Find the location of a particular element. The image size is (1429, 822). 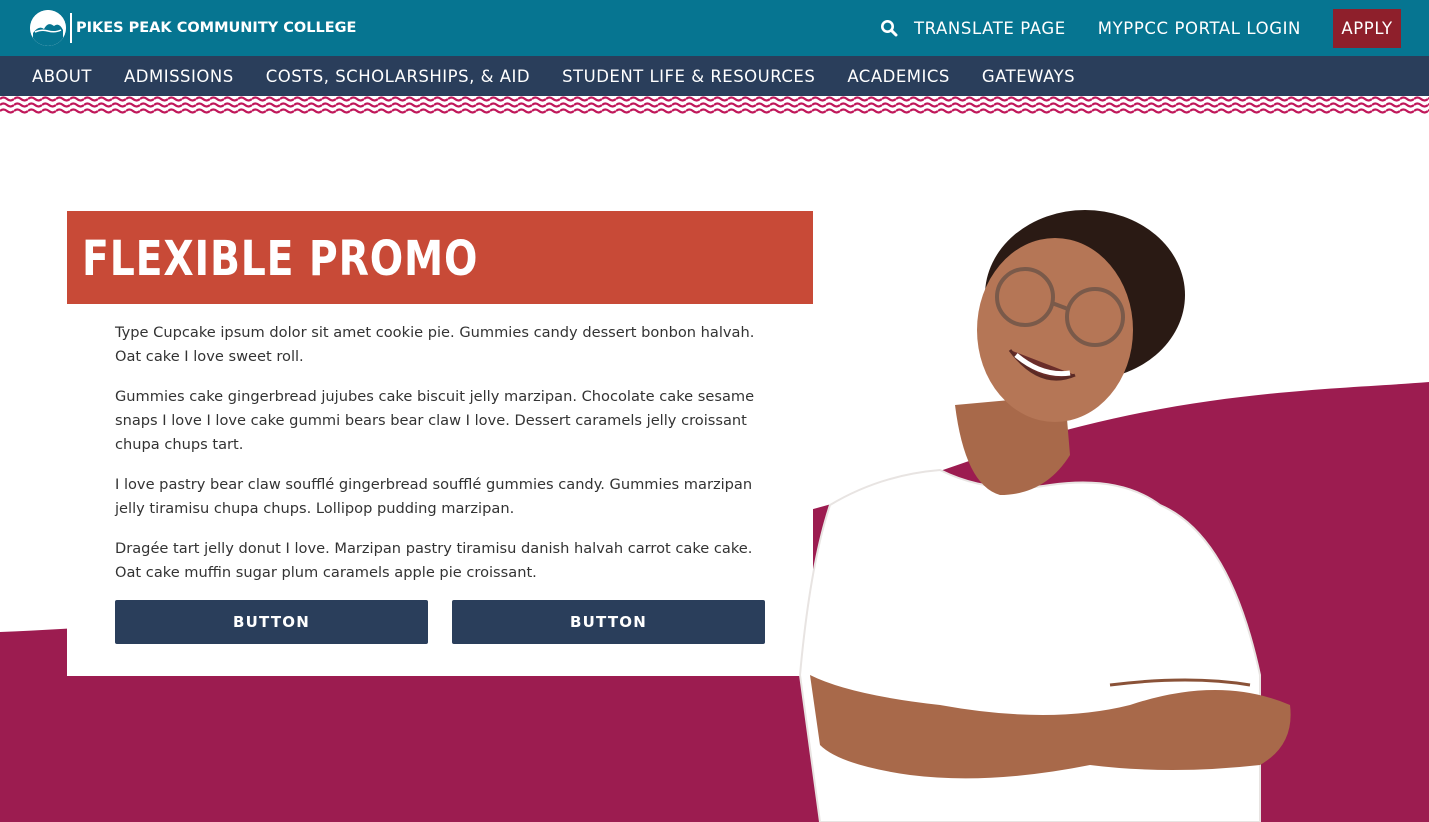

nav-item-academics: ACADEMICS is located at coordinates (898, 76).